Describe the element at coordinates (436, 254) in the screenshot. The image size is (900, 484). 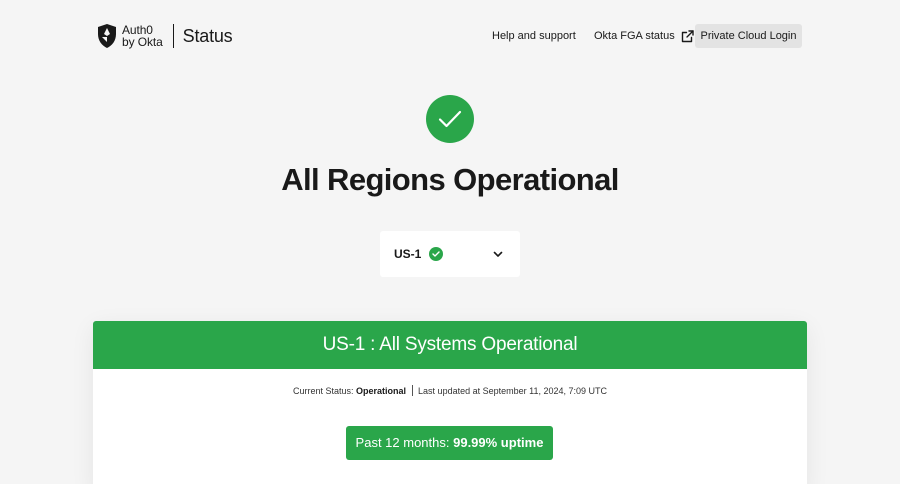
I see `region-status-check-icon` at that location.